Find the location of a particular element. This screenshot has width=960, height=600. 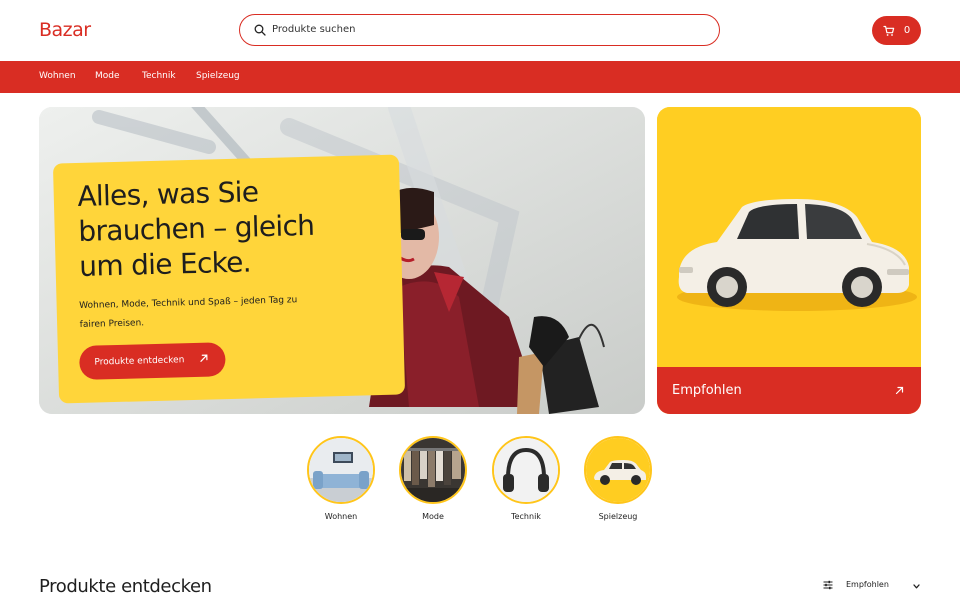

chevron-down-icon is located at coordinates (916, 586).